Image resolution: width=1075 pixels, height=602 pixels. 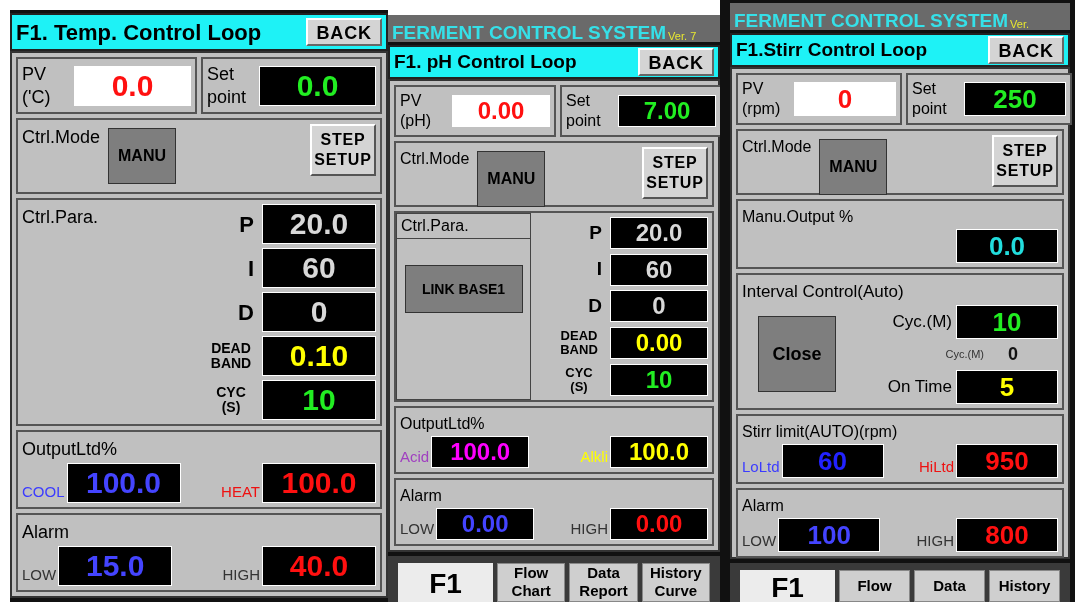 I want to click on field-label: Acid, so click(x=415, y=456).